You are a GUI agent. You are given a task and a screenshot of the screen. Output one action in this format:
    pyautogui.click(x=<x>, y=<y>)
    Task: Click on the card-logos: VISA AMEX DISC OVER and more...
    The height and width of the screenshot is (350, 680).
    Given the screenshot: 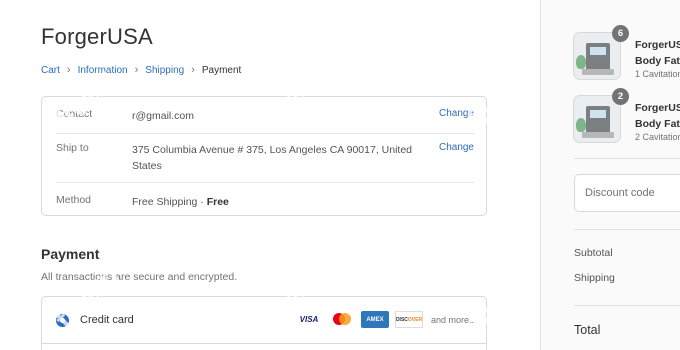 What is the action you would take?
    pyautogui.click(x=386, y=319)
    